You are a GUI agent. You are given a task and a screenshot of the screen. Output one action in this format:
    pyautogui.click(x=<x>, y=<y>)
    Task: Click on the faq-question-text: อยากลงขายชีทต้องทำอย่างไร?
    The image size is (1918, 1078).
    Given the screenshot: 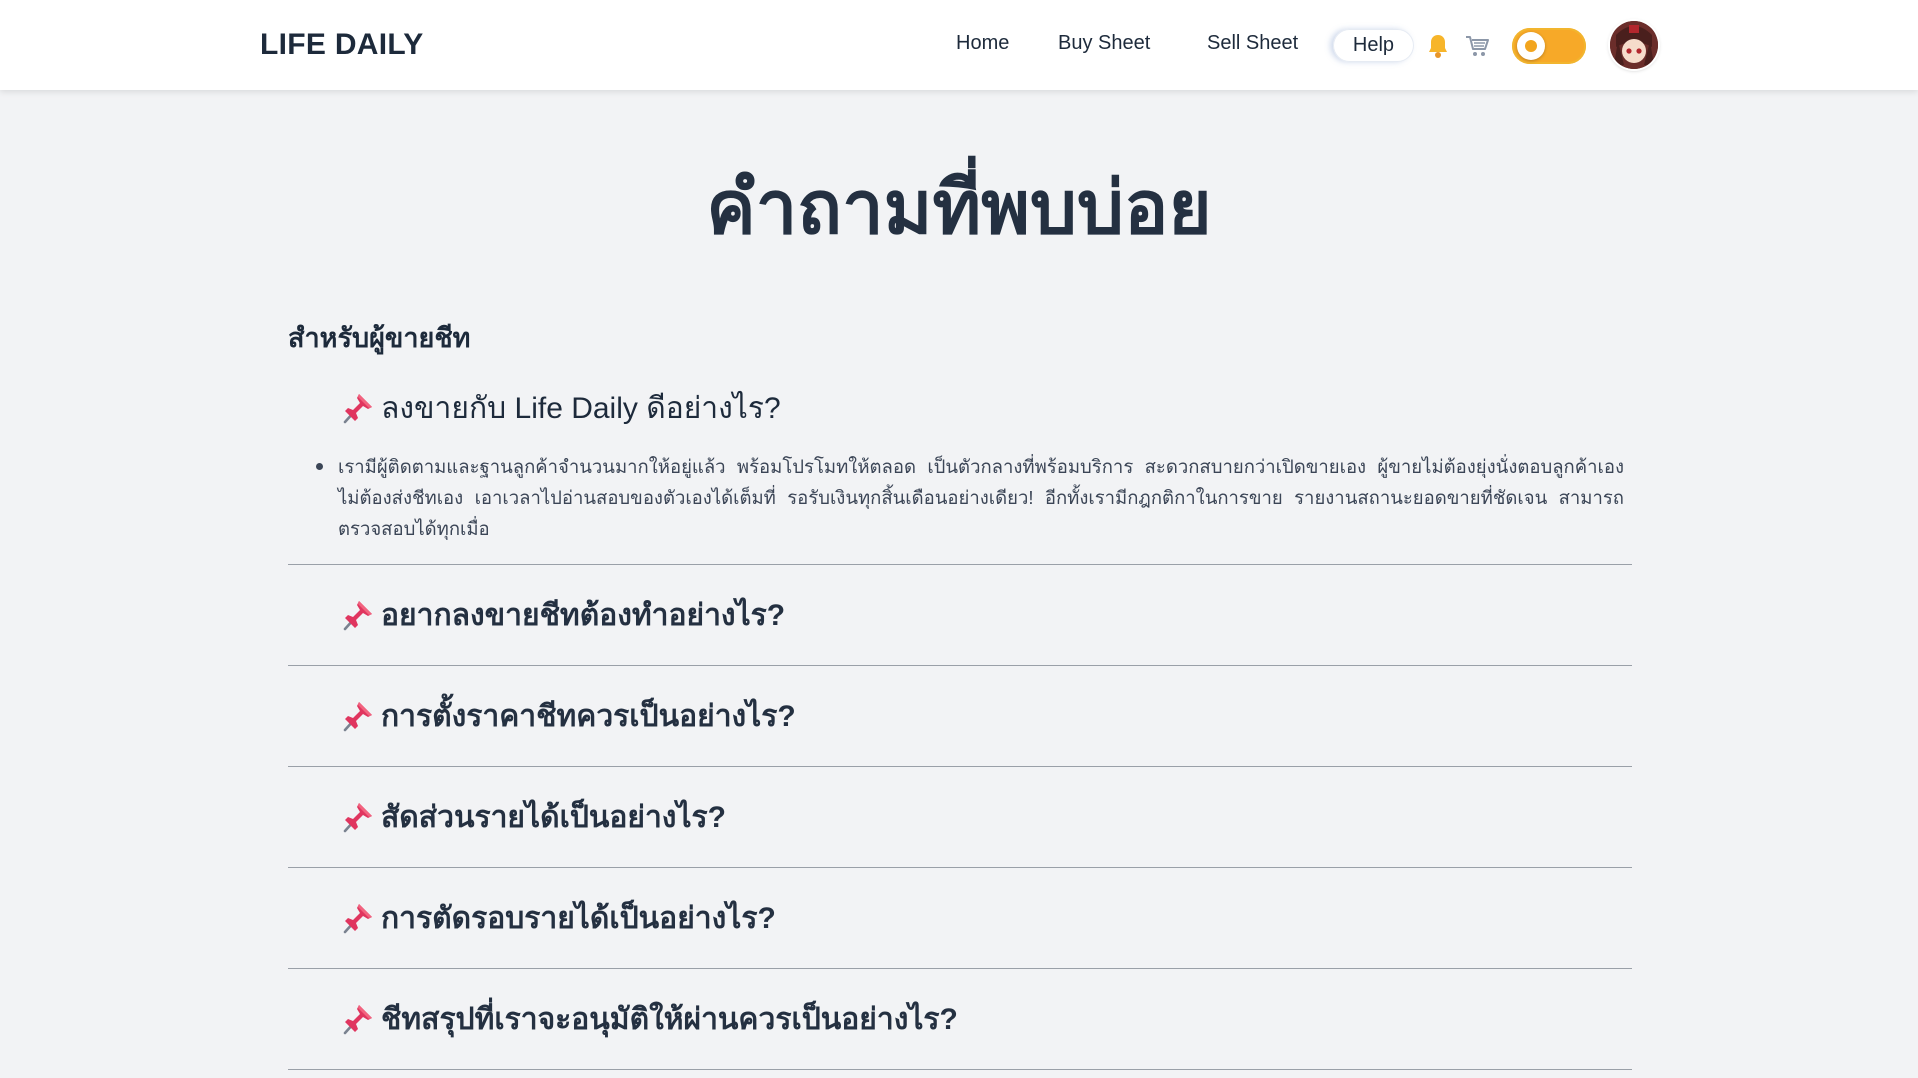 What is the action you would take?
    pyautogui.click(x=583, y=615)
    